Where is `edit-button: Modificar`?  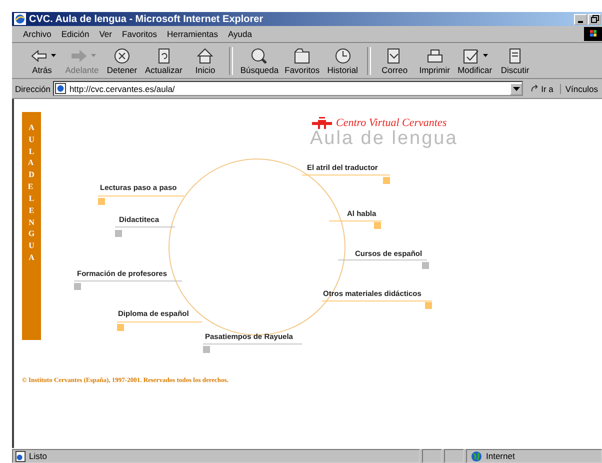
edit-button: Modificar is located at coordinates (475, 60).